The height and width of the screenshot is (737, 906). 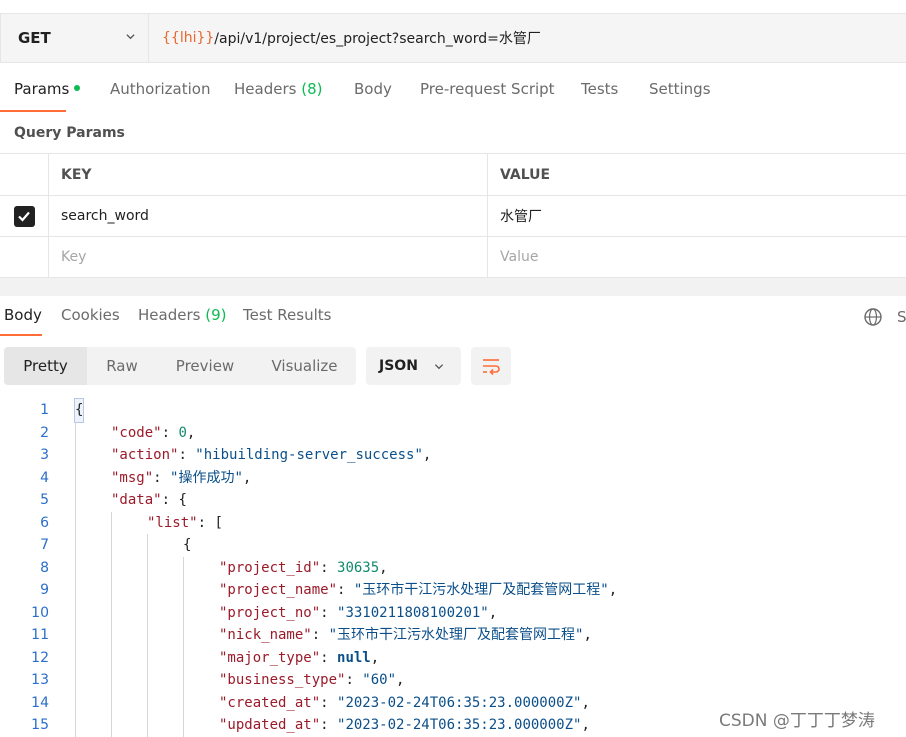 What do you see at coordinates (270, 567) in the screenshot?
I see `json-key: "project_id"` at bounding box center [270, 567].